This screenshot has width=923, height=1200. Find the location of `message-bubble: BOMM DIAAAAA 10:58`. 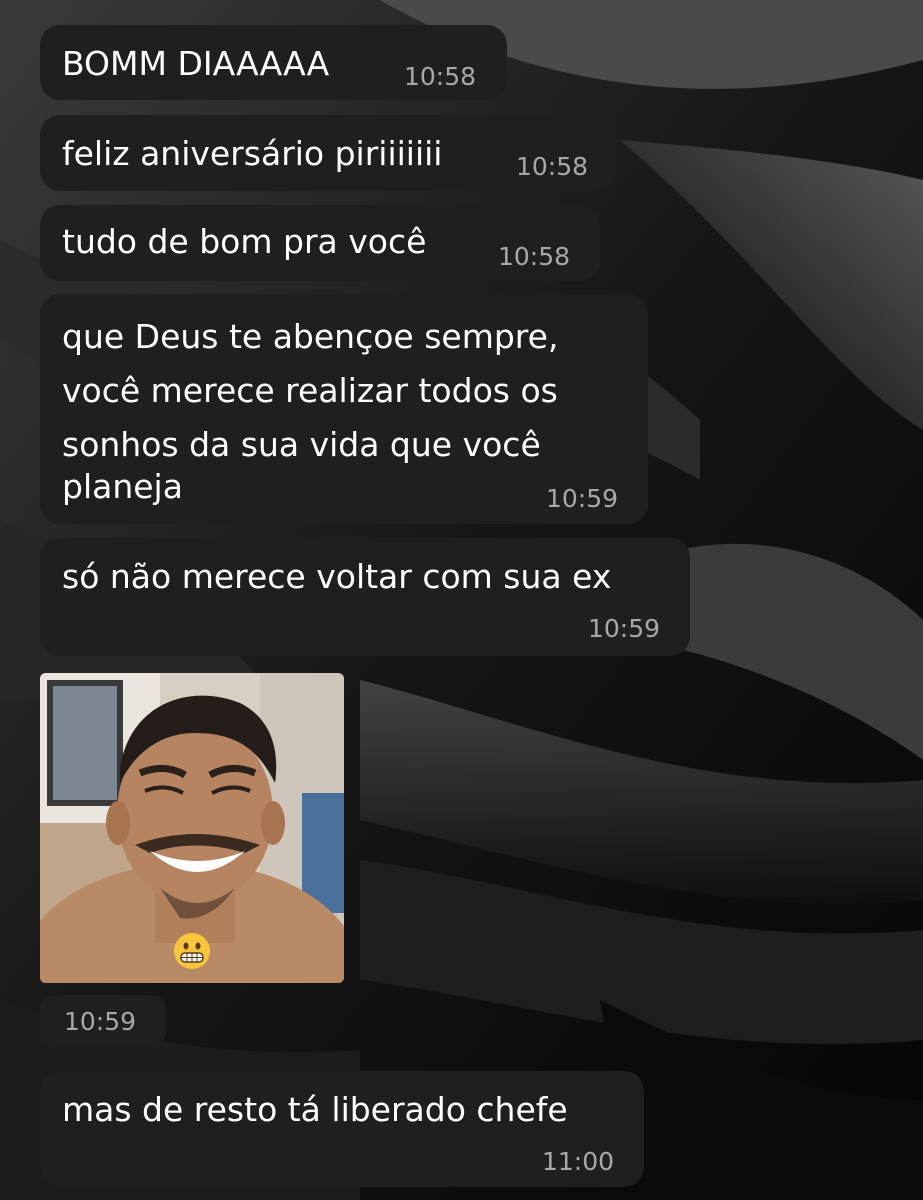

message-bubble: BOMM DIAAAAA 10:58 is located at coordinates (273, 62).